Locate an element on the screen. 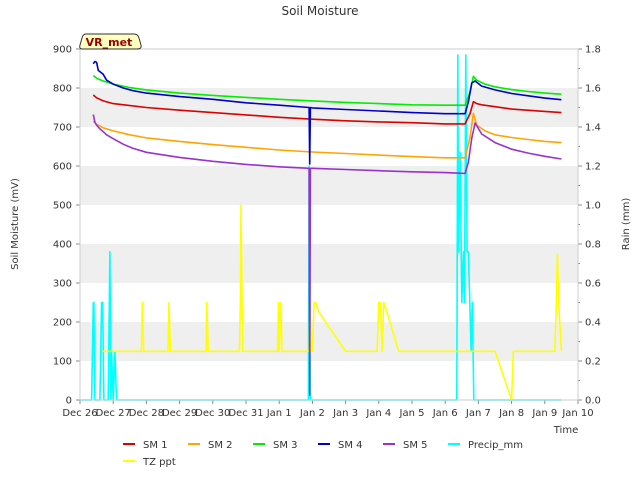 The width and height of the screenshot is (640, 484). y-tick-label: 800 is located at coordinates (62, 89).